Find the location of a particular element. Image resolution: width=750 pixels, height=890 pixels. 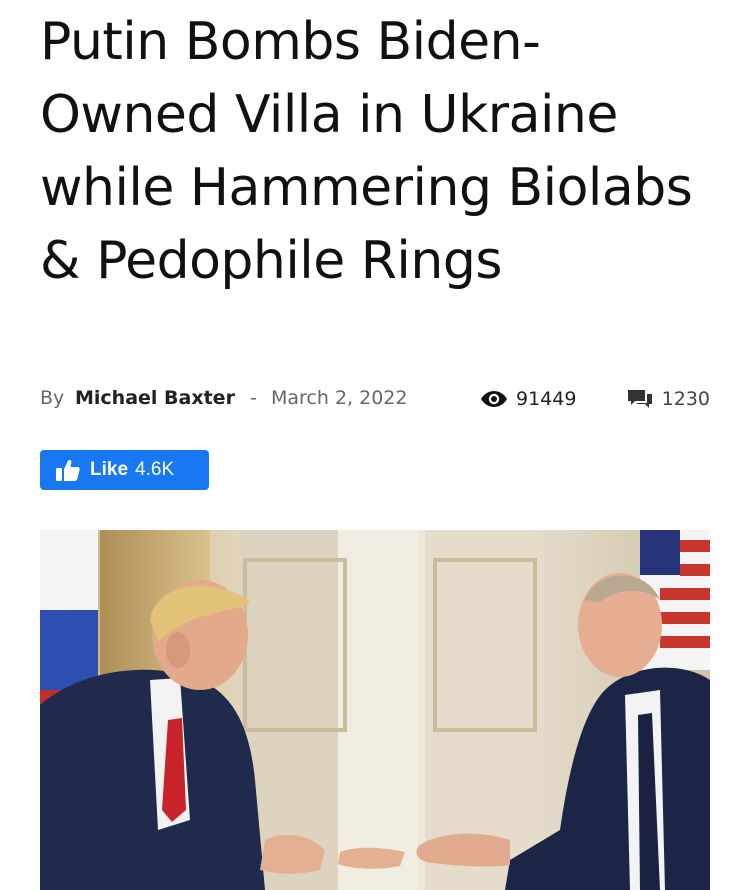

facebook-like-button: Like 4.6K is located at coordinates (124, 470).